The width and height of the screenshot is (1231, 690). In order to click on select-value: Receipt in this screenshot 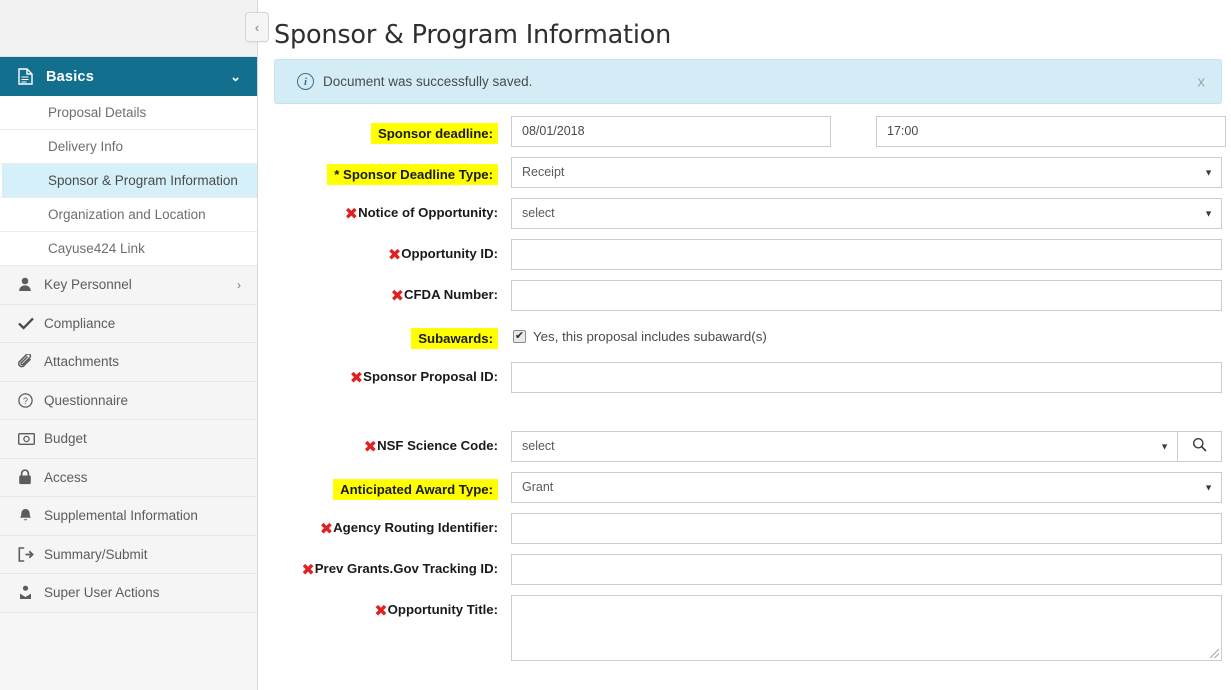, I will do `click(543, 172)`.